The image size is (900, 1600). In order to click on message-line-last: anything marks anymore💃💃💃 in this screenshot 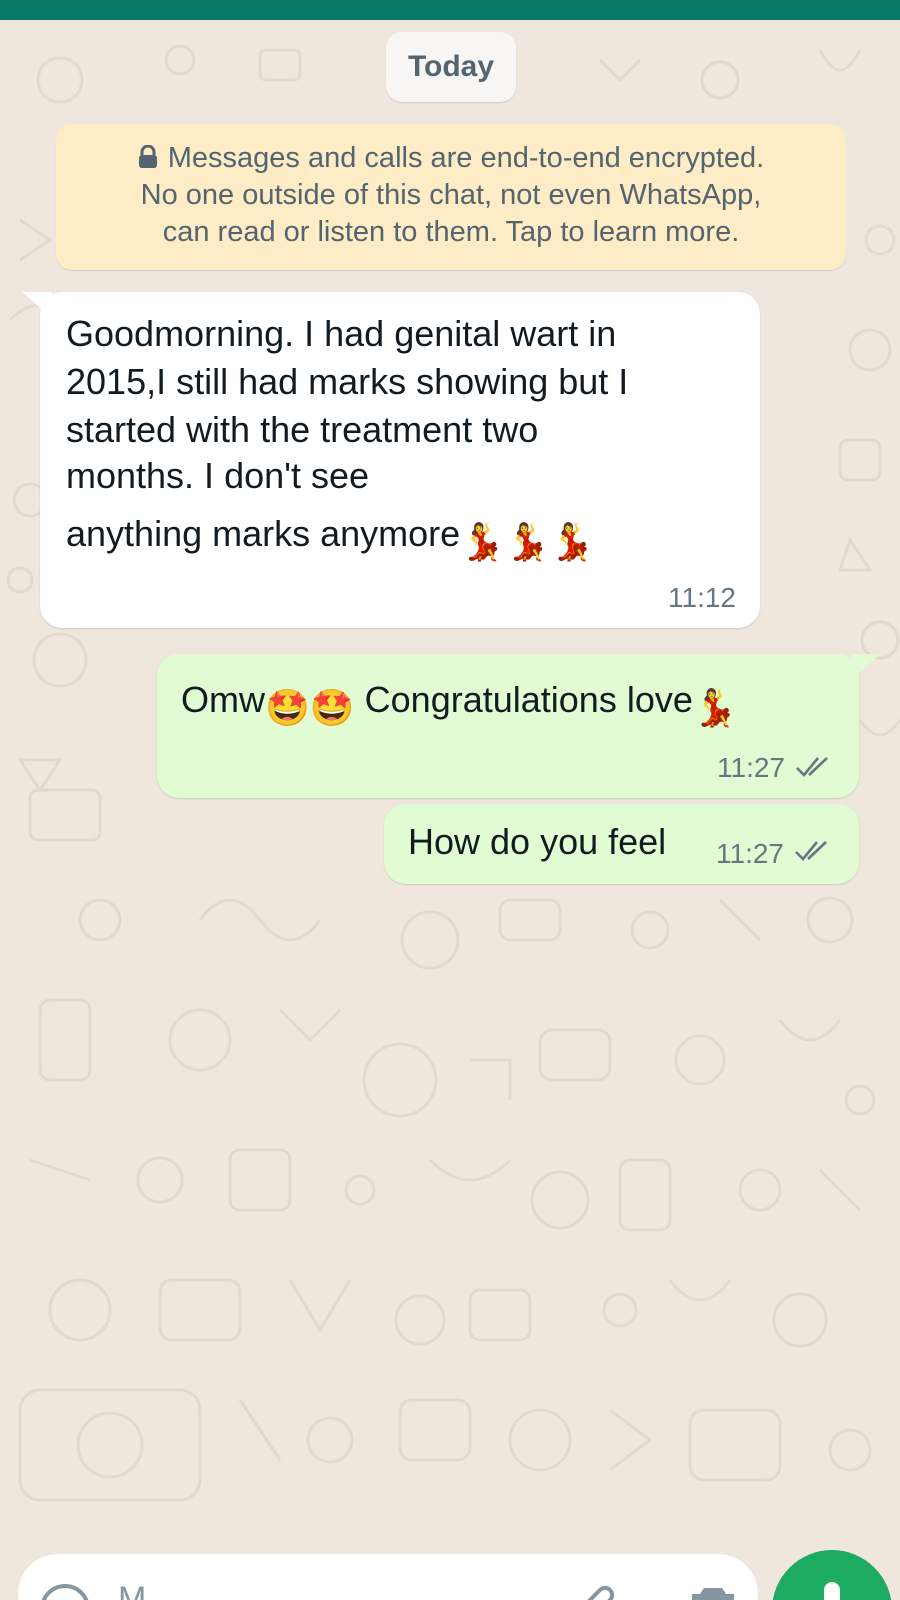, I will do `click(330, 538)`.